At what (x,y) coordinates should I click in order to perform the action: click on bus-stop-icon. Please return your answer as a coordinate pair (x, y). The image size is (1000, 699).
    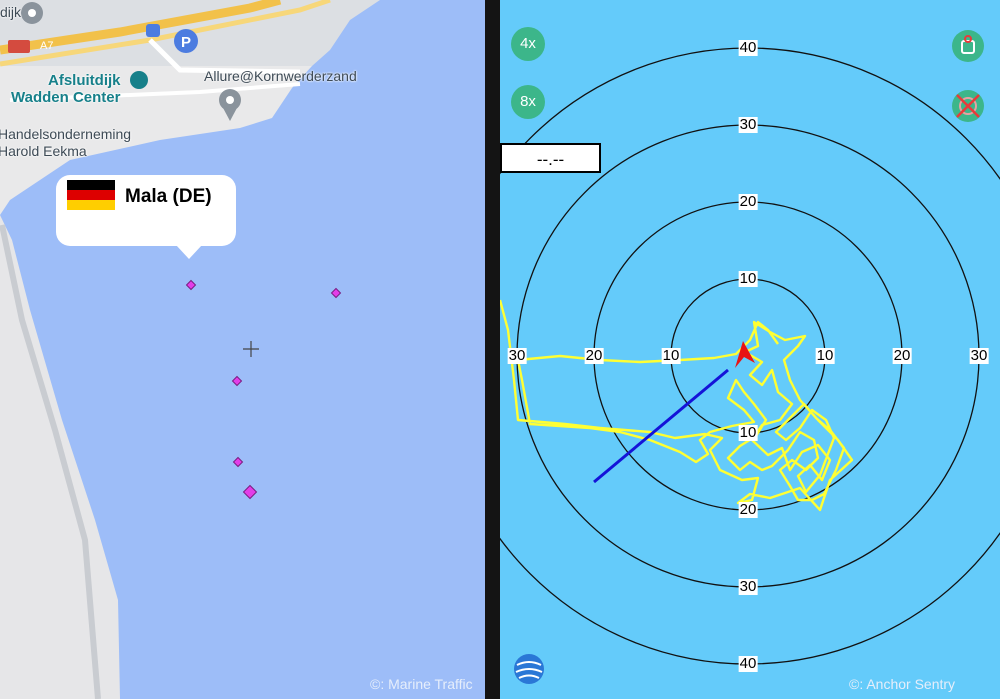
    Looking at the image, I should click on (153, 30).